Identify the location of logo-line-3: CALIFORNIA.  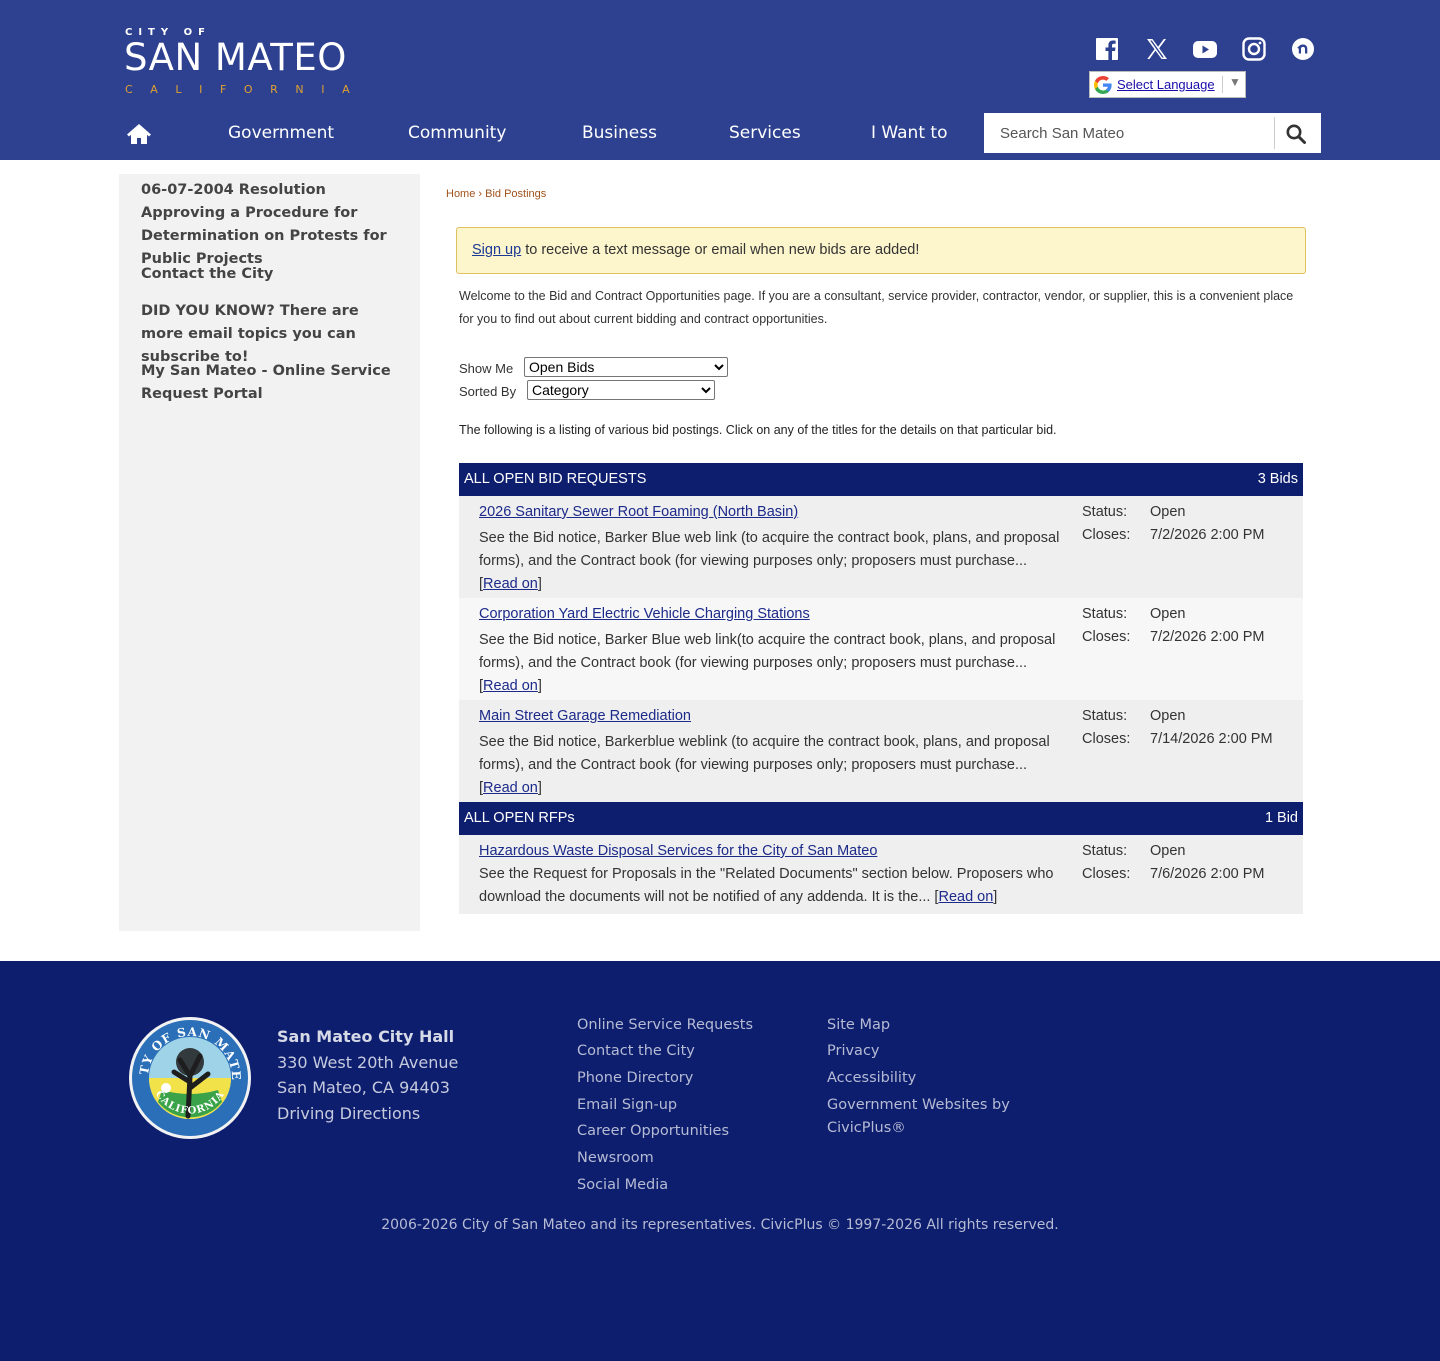
(246, 89).